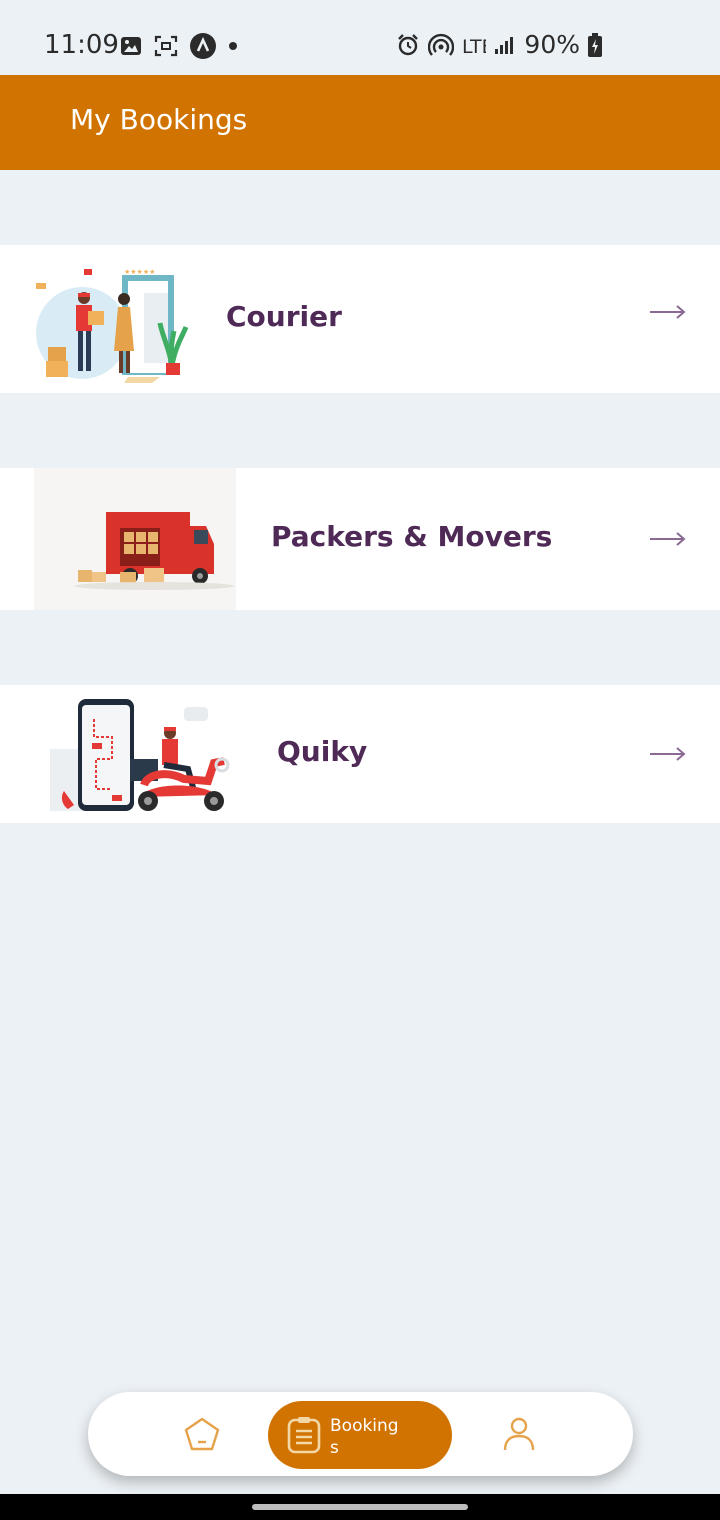  What do you see at coordinates (412, 536) in the screenshot?
I see `service-label: Packers & Movers` at bounding box center [412, 536].